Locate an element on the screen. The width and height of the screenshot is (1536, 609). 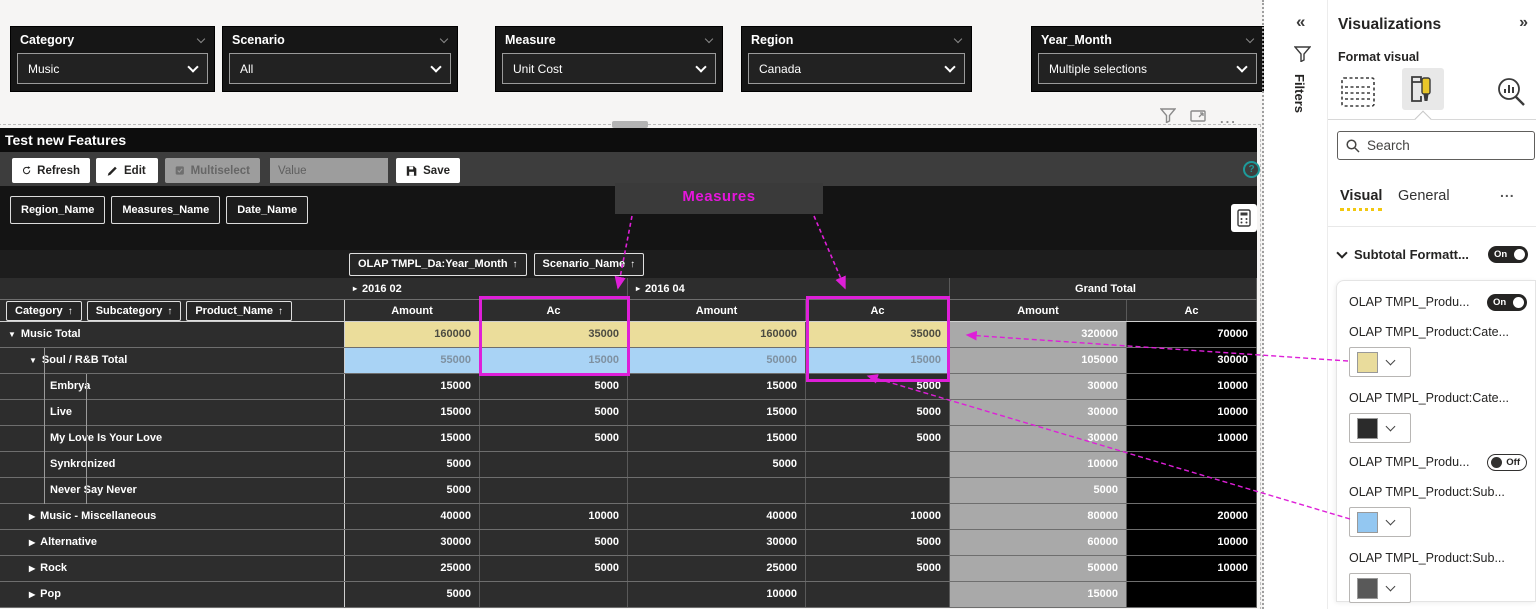
format-toggle-row: OLAP TMPL_Produ... Off is located at coordinates (1438, 462).